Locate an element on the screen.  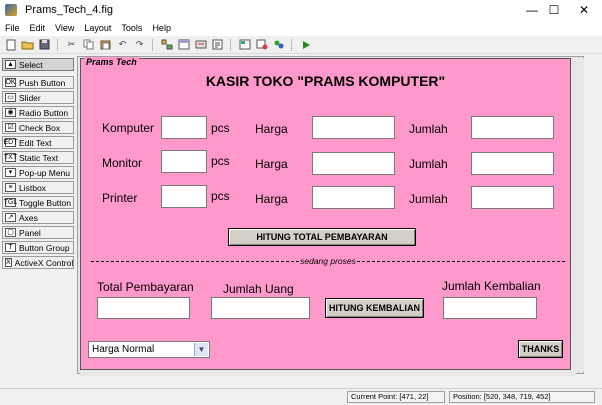
title-bar: Prams_Tech_4.fig — ☐ ✕ is located at coordinates (301, 10).